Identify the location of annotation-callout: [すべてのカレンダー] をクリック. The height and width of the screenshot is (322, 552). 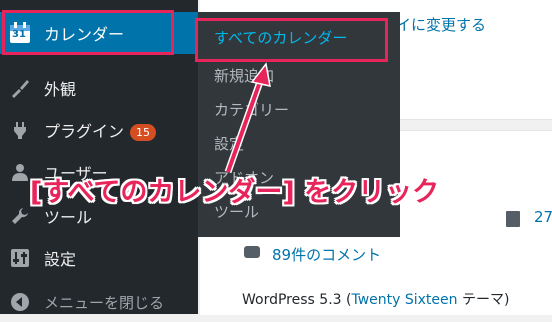
(235, 192).